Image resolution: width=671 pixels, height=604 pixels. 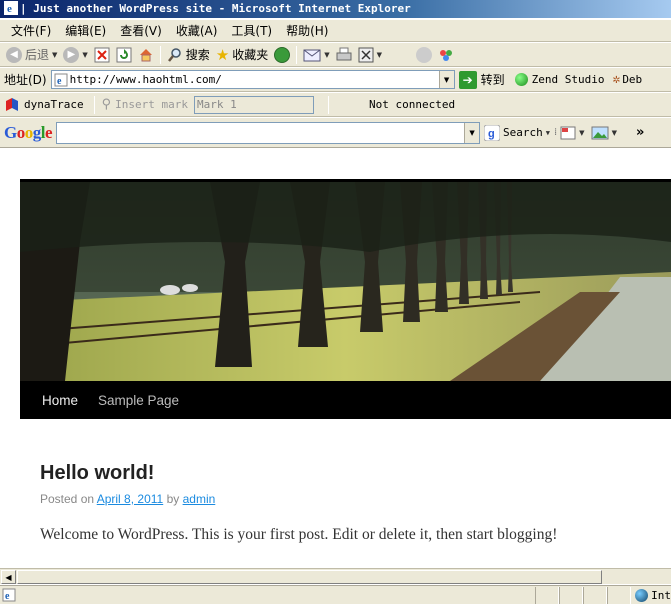 What do you see at coordinates (106, 104) in the screenshot?
I see `pin-icon: ⚲` at bounding box center [106, 104].